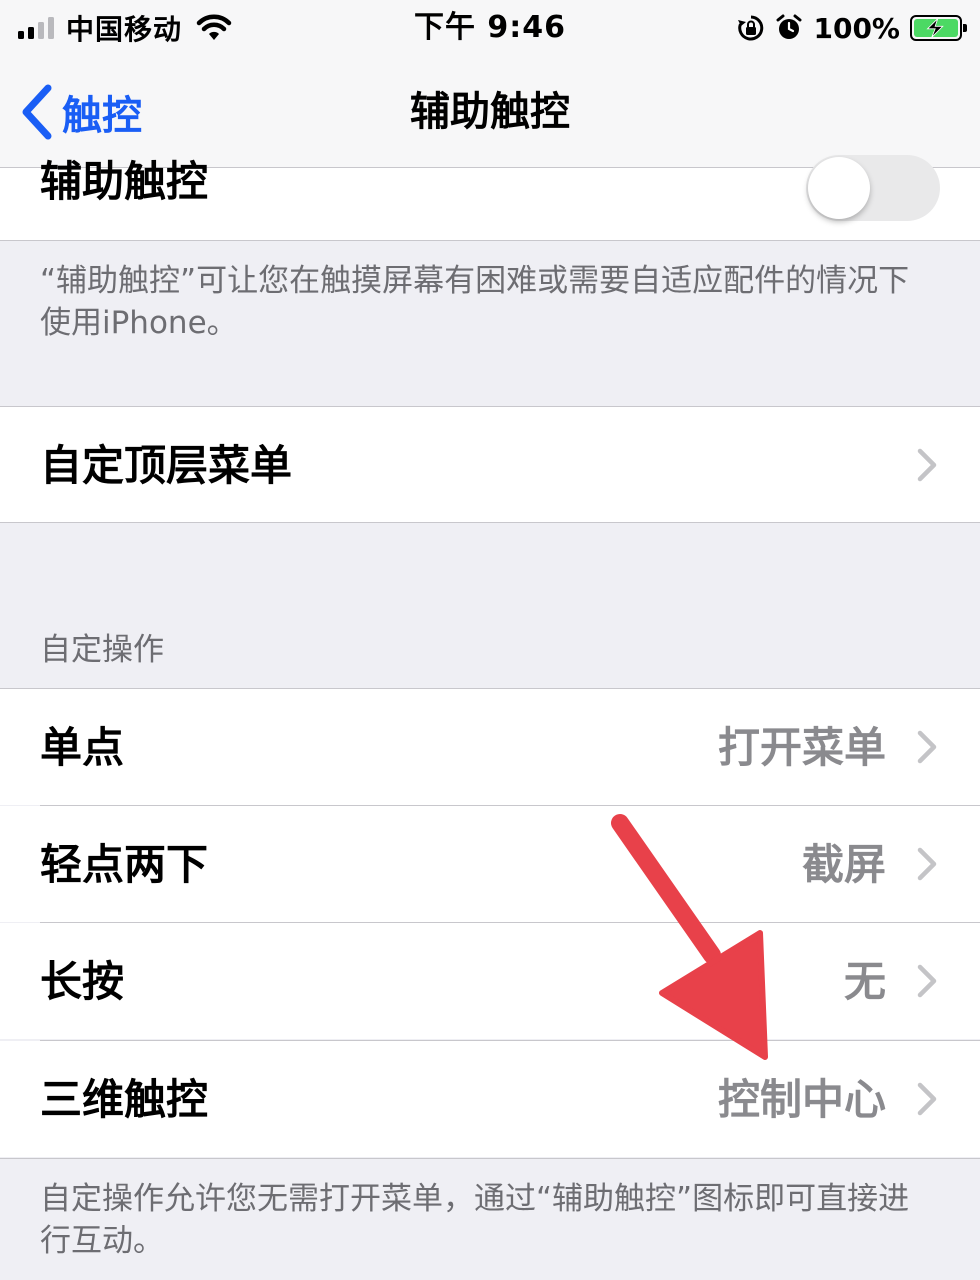 The height and width of the screenshot is (1280, 980). What do you see at coordinates (856, 28) in the screenshot?
I see `battery-percent: 100%` at bounding box center [856, 28].